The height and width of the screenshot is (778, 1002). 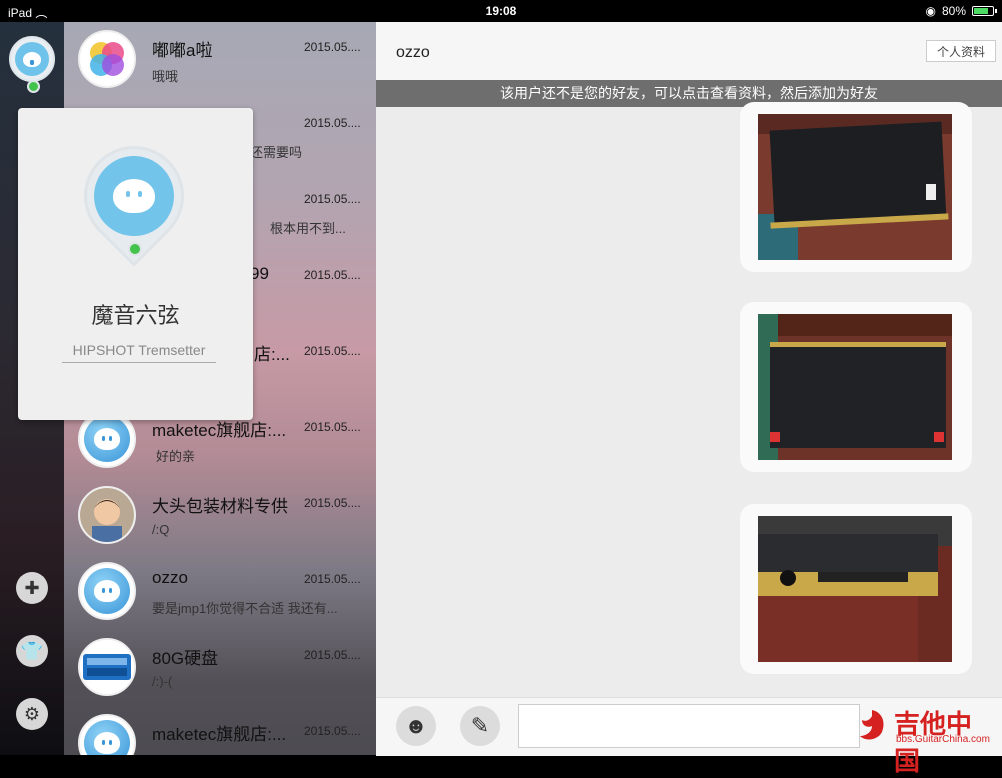 I want to click on last-message: 哦哦, so click(x=165, y=76).